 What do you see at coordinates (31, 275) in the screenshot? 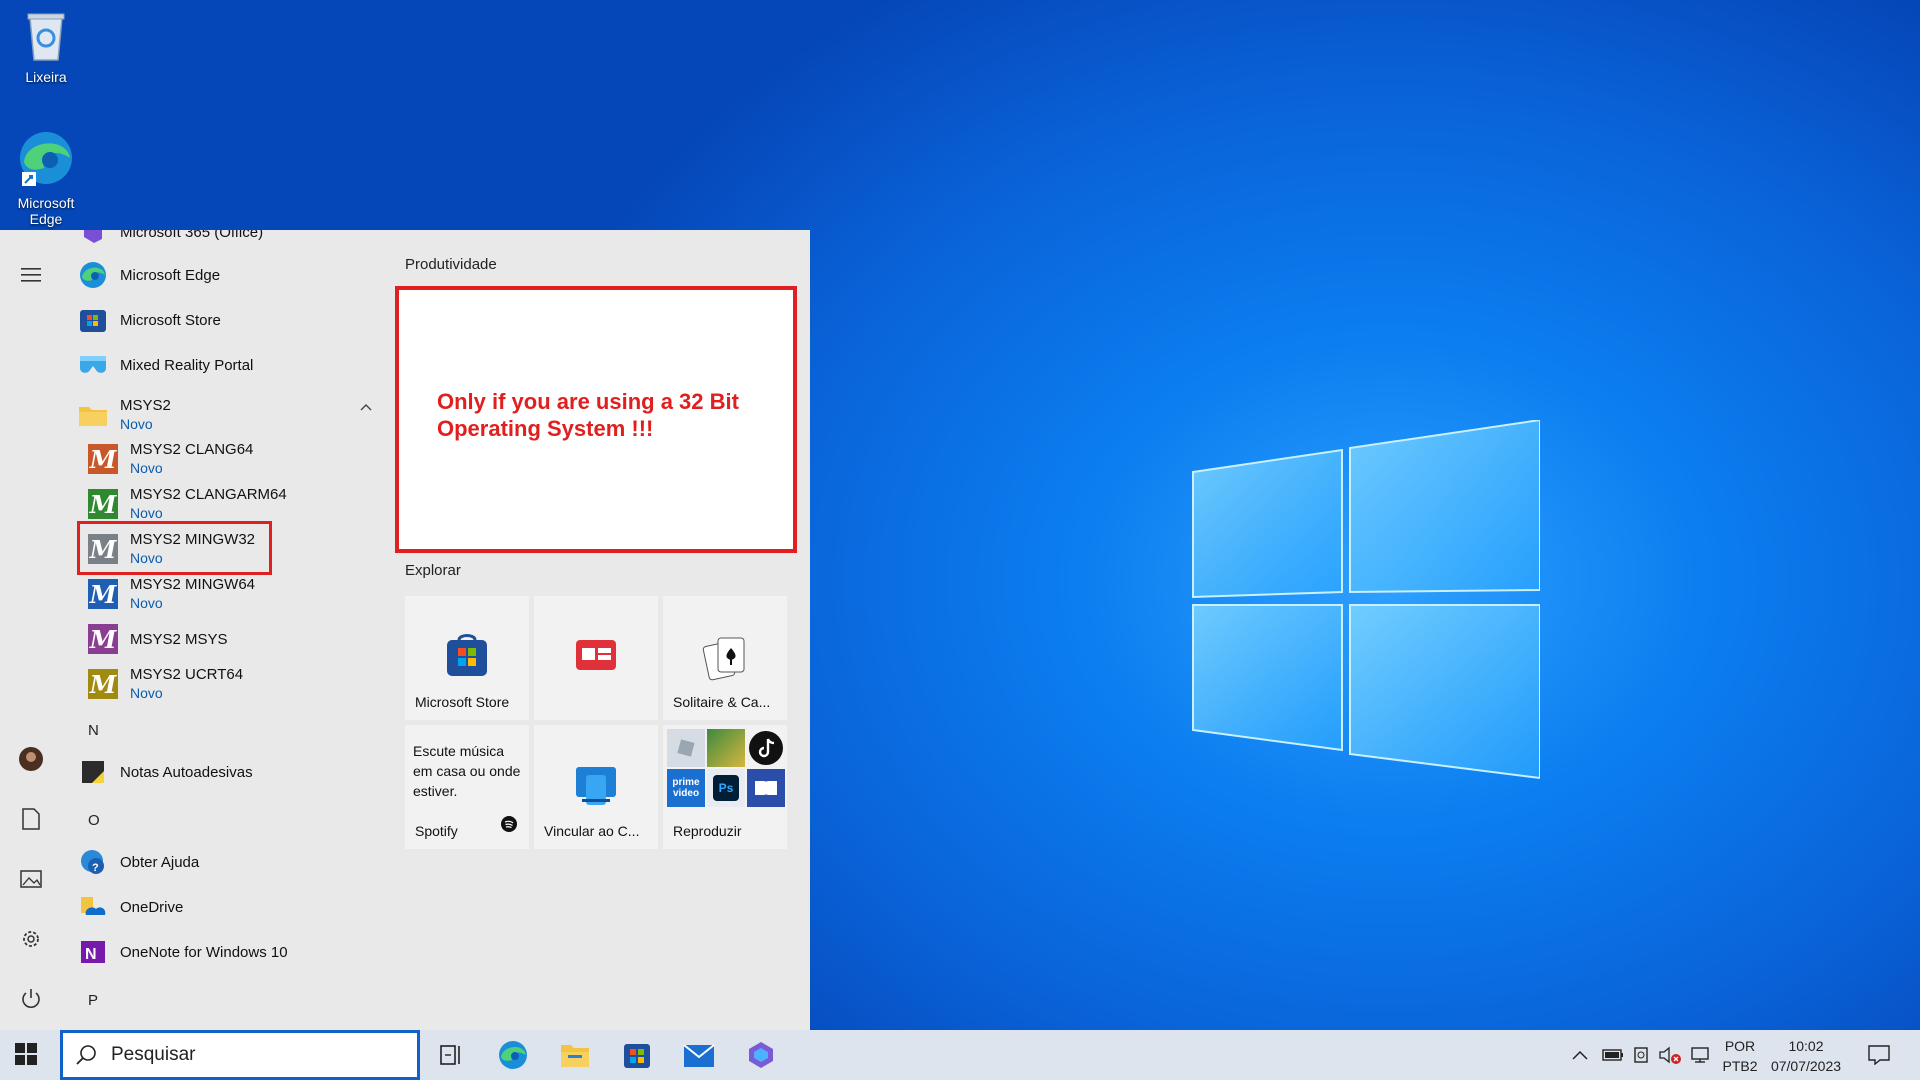
I see `hamburger-menu-icon` at bounding box center [31, 275].